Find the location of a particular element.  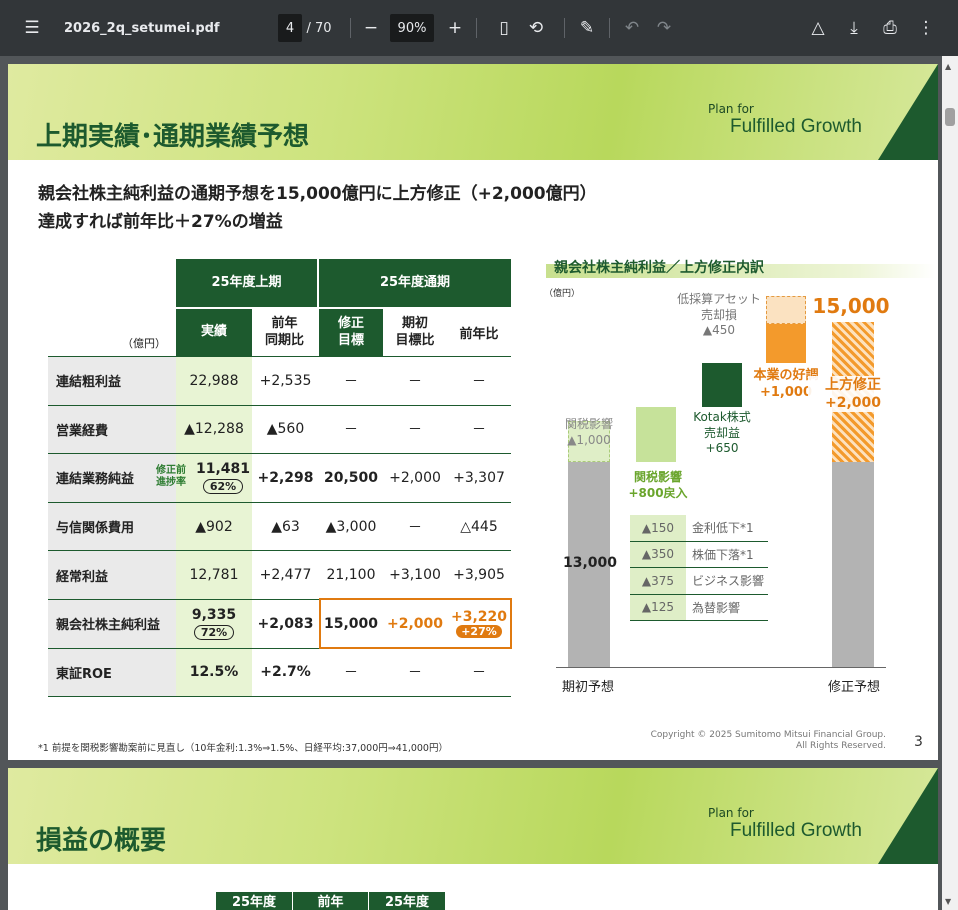

cell-yoy-half-value: +2,083 is located at coordinates (285, 623).